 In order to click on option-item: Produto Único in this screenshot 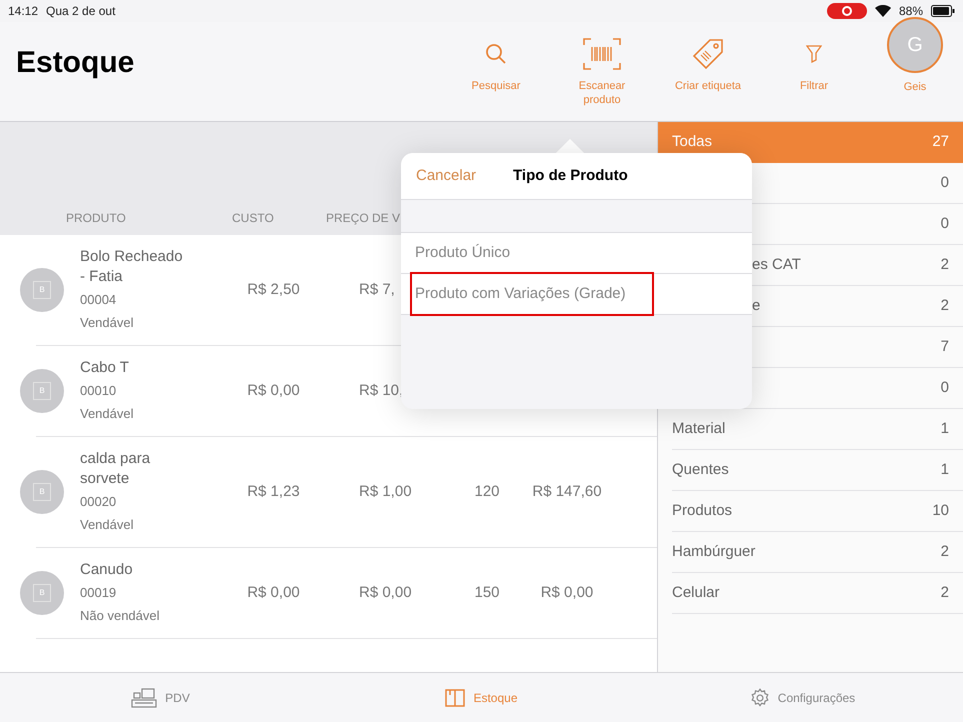, I will do `click(576, 253)`.